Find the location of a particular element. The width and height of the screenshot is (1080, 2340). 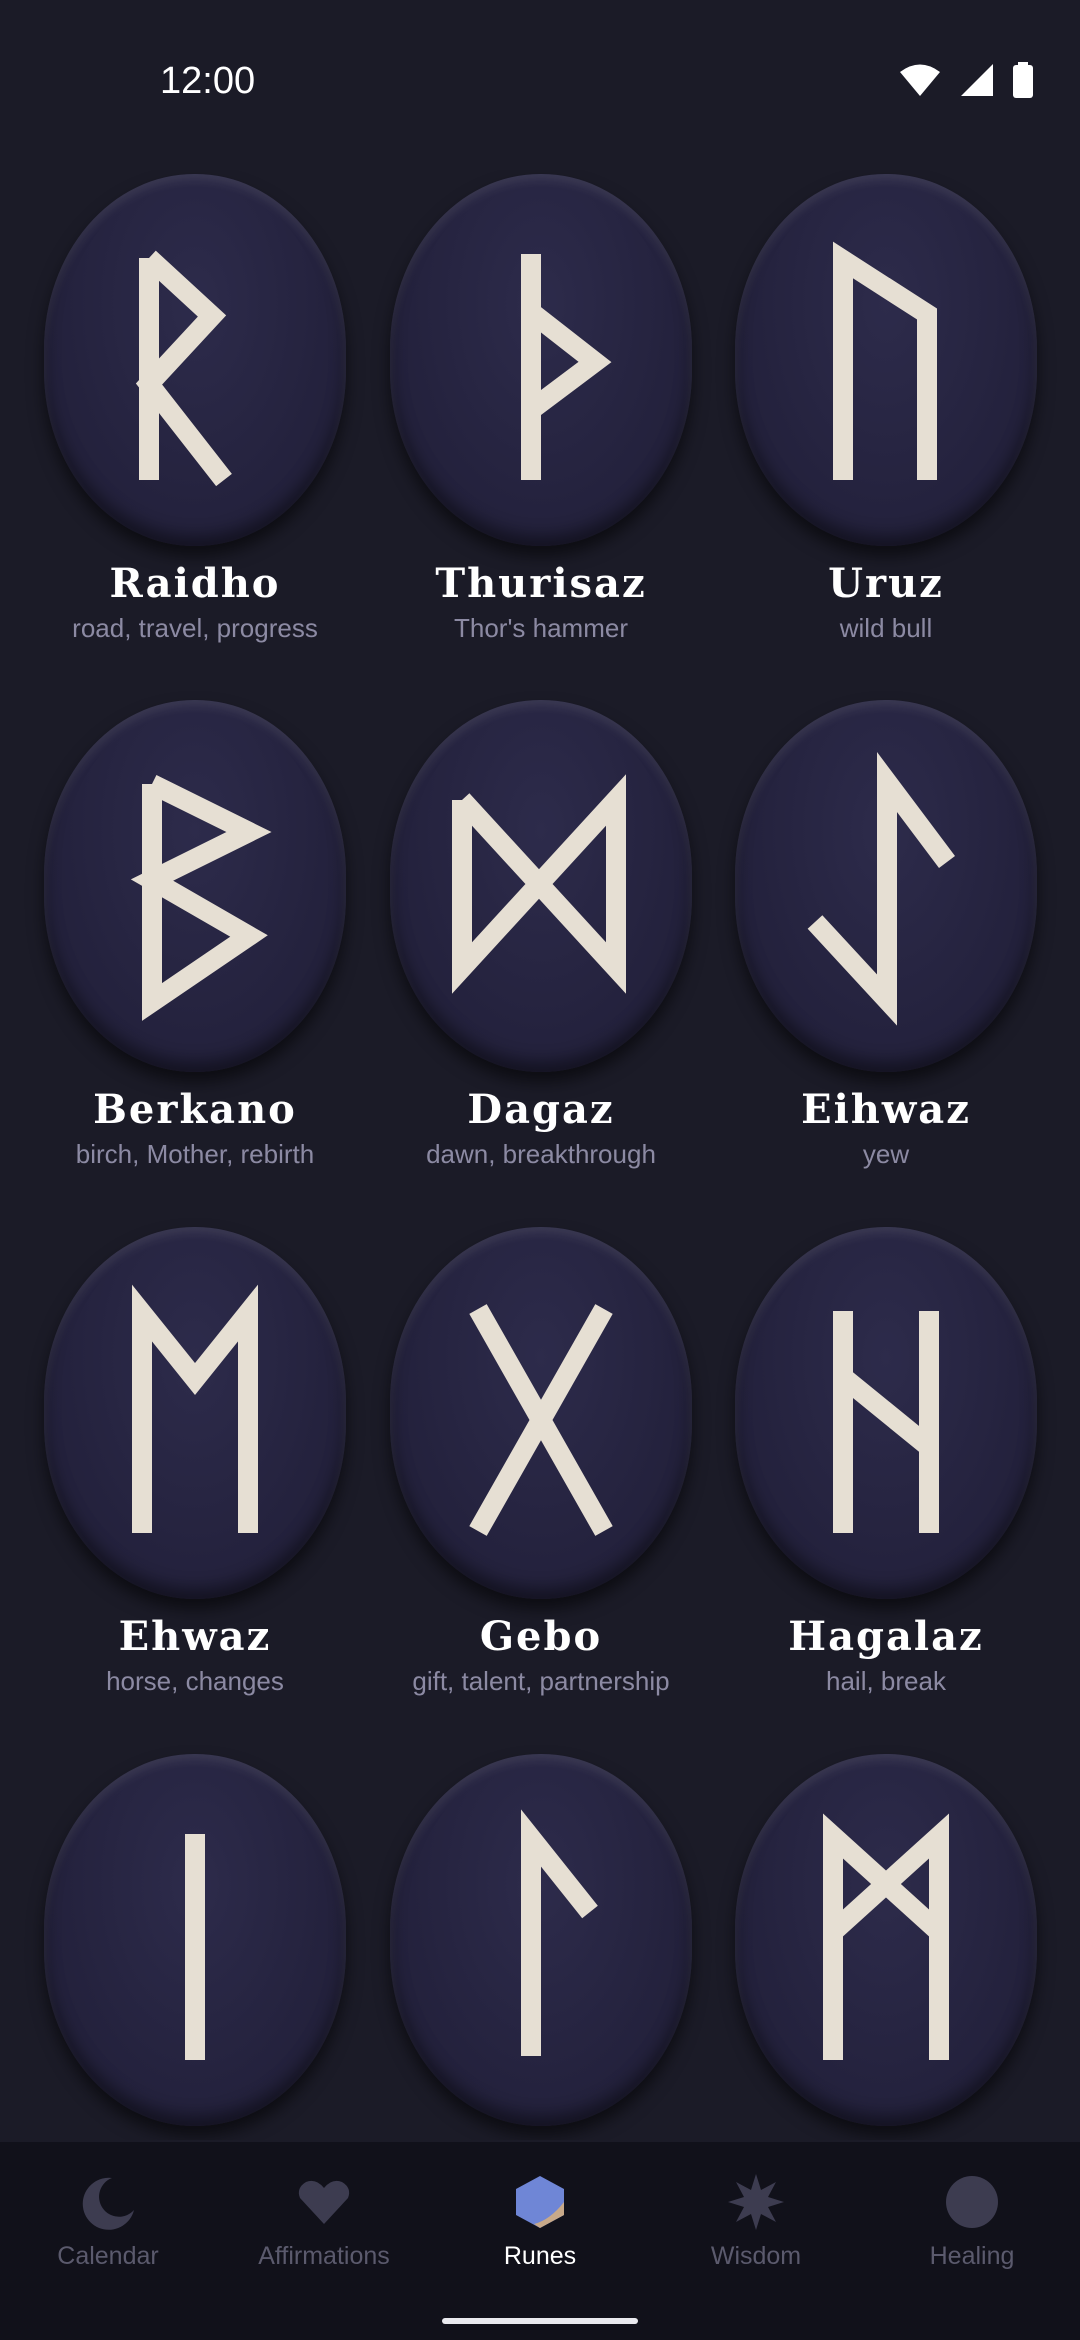

rune-name: Hagalaz is located at coordinates (886, 1636).